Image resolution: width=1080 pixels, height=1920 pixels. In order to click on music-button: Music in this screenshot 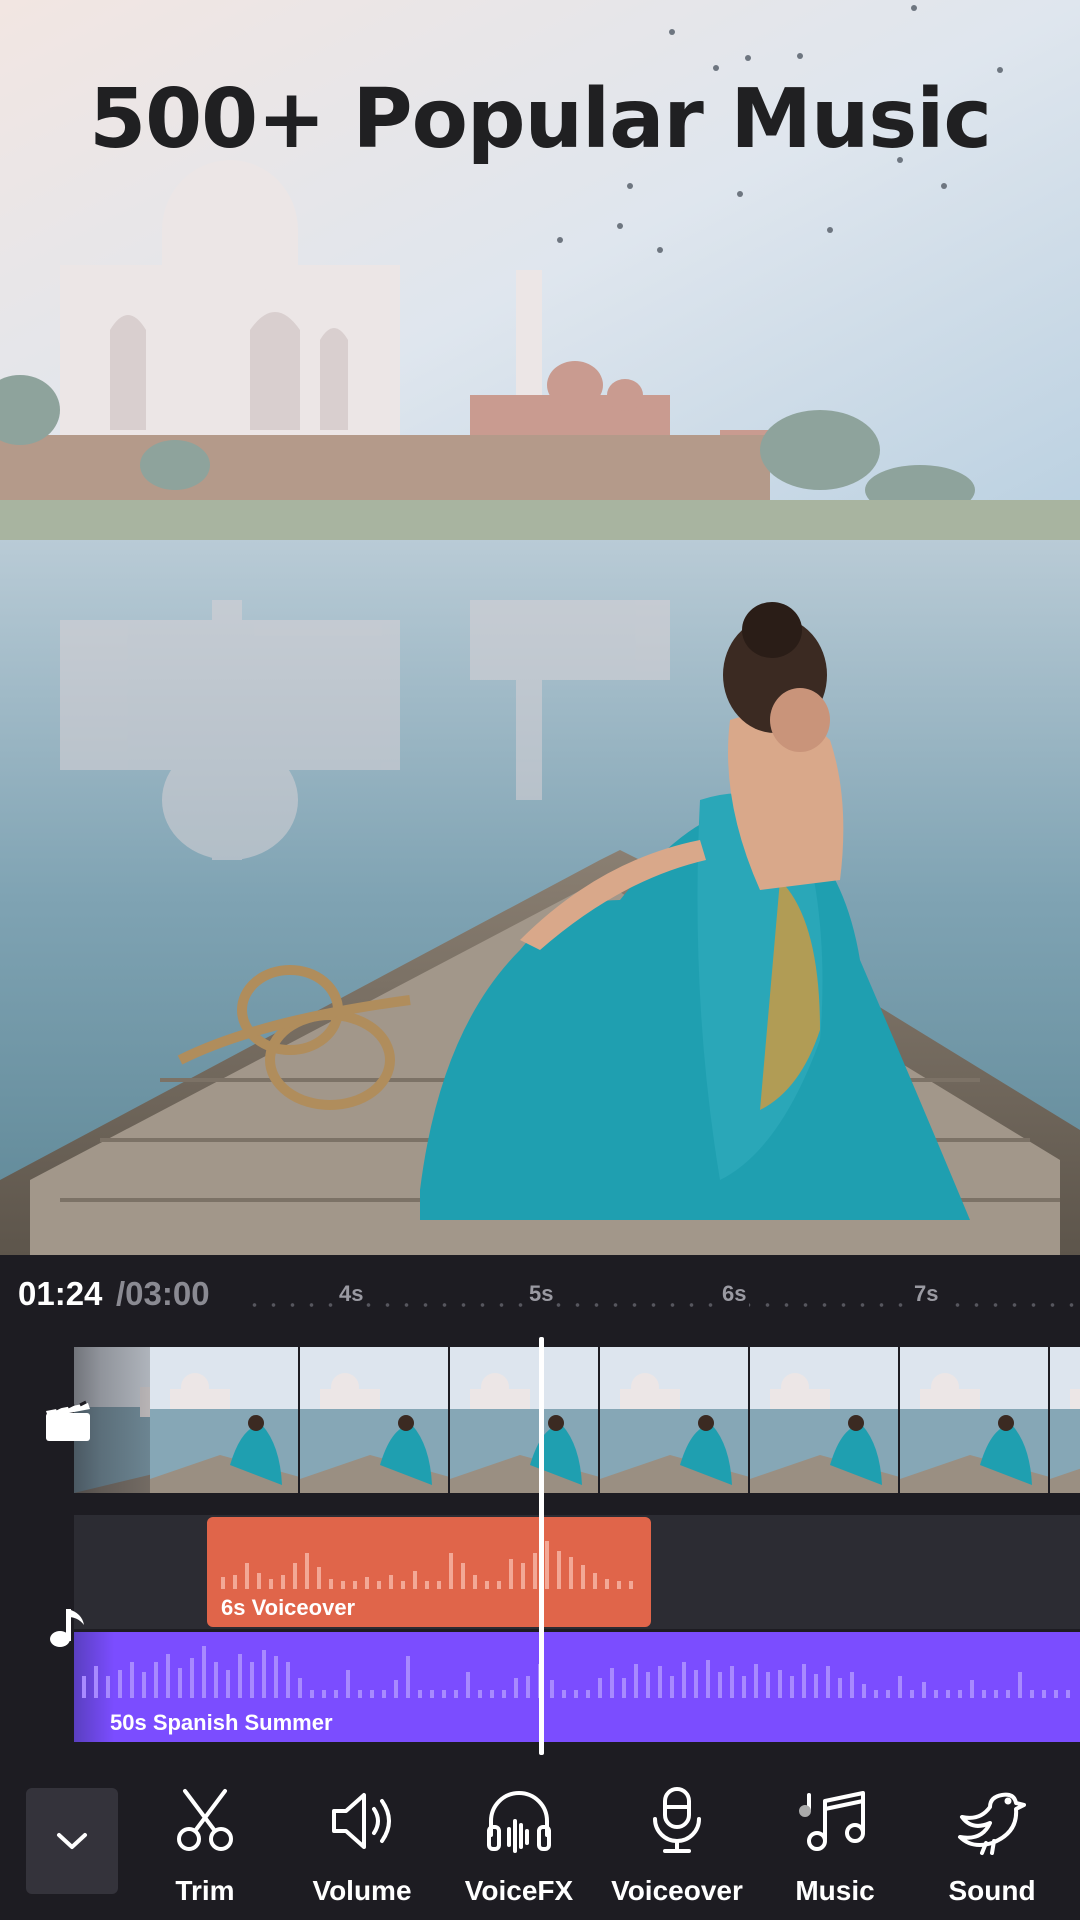, I will do `click(835, 1850)`.